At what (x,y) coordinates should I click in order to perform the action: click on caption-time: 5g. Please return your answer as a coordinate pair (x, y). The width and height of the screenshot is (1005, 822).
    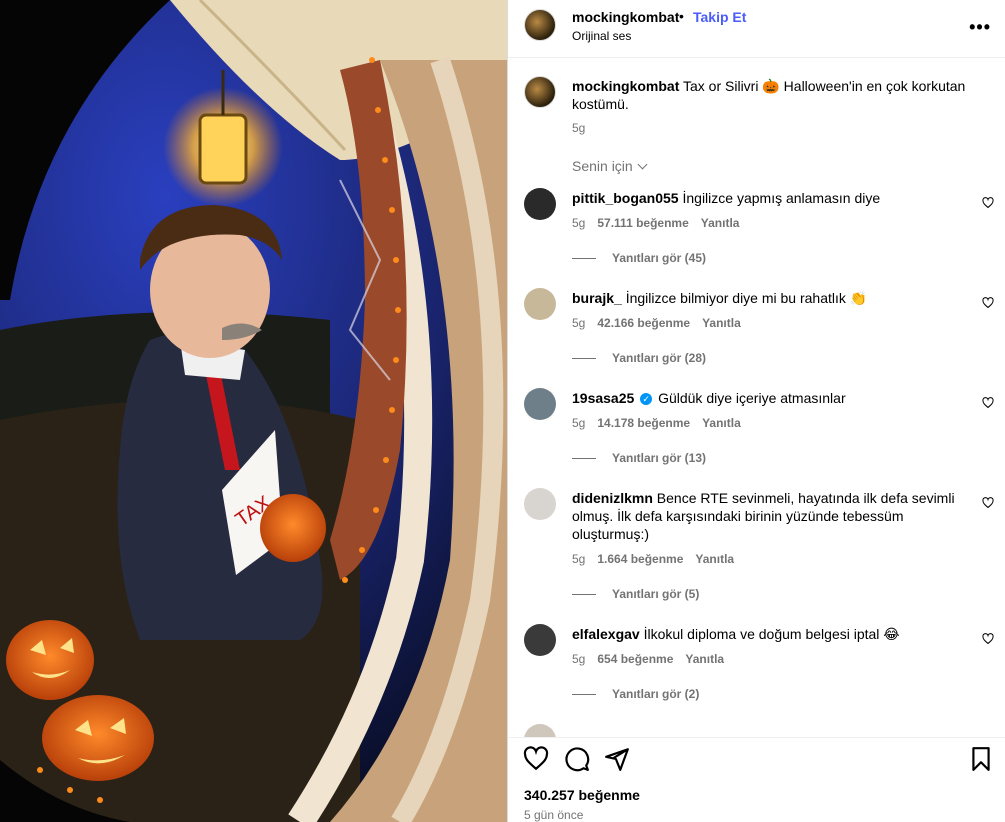
    Looking at the image, I should click on (578, 128).